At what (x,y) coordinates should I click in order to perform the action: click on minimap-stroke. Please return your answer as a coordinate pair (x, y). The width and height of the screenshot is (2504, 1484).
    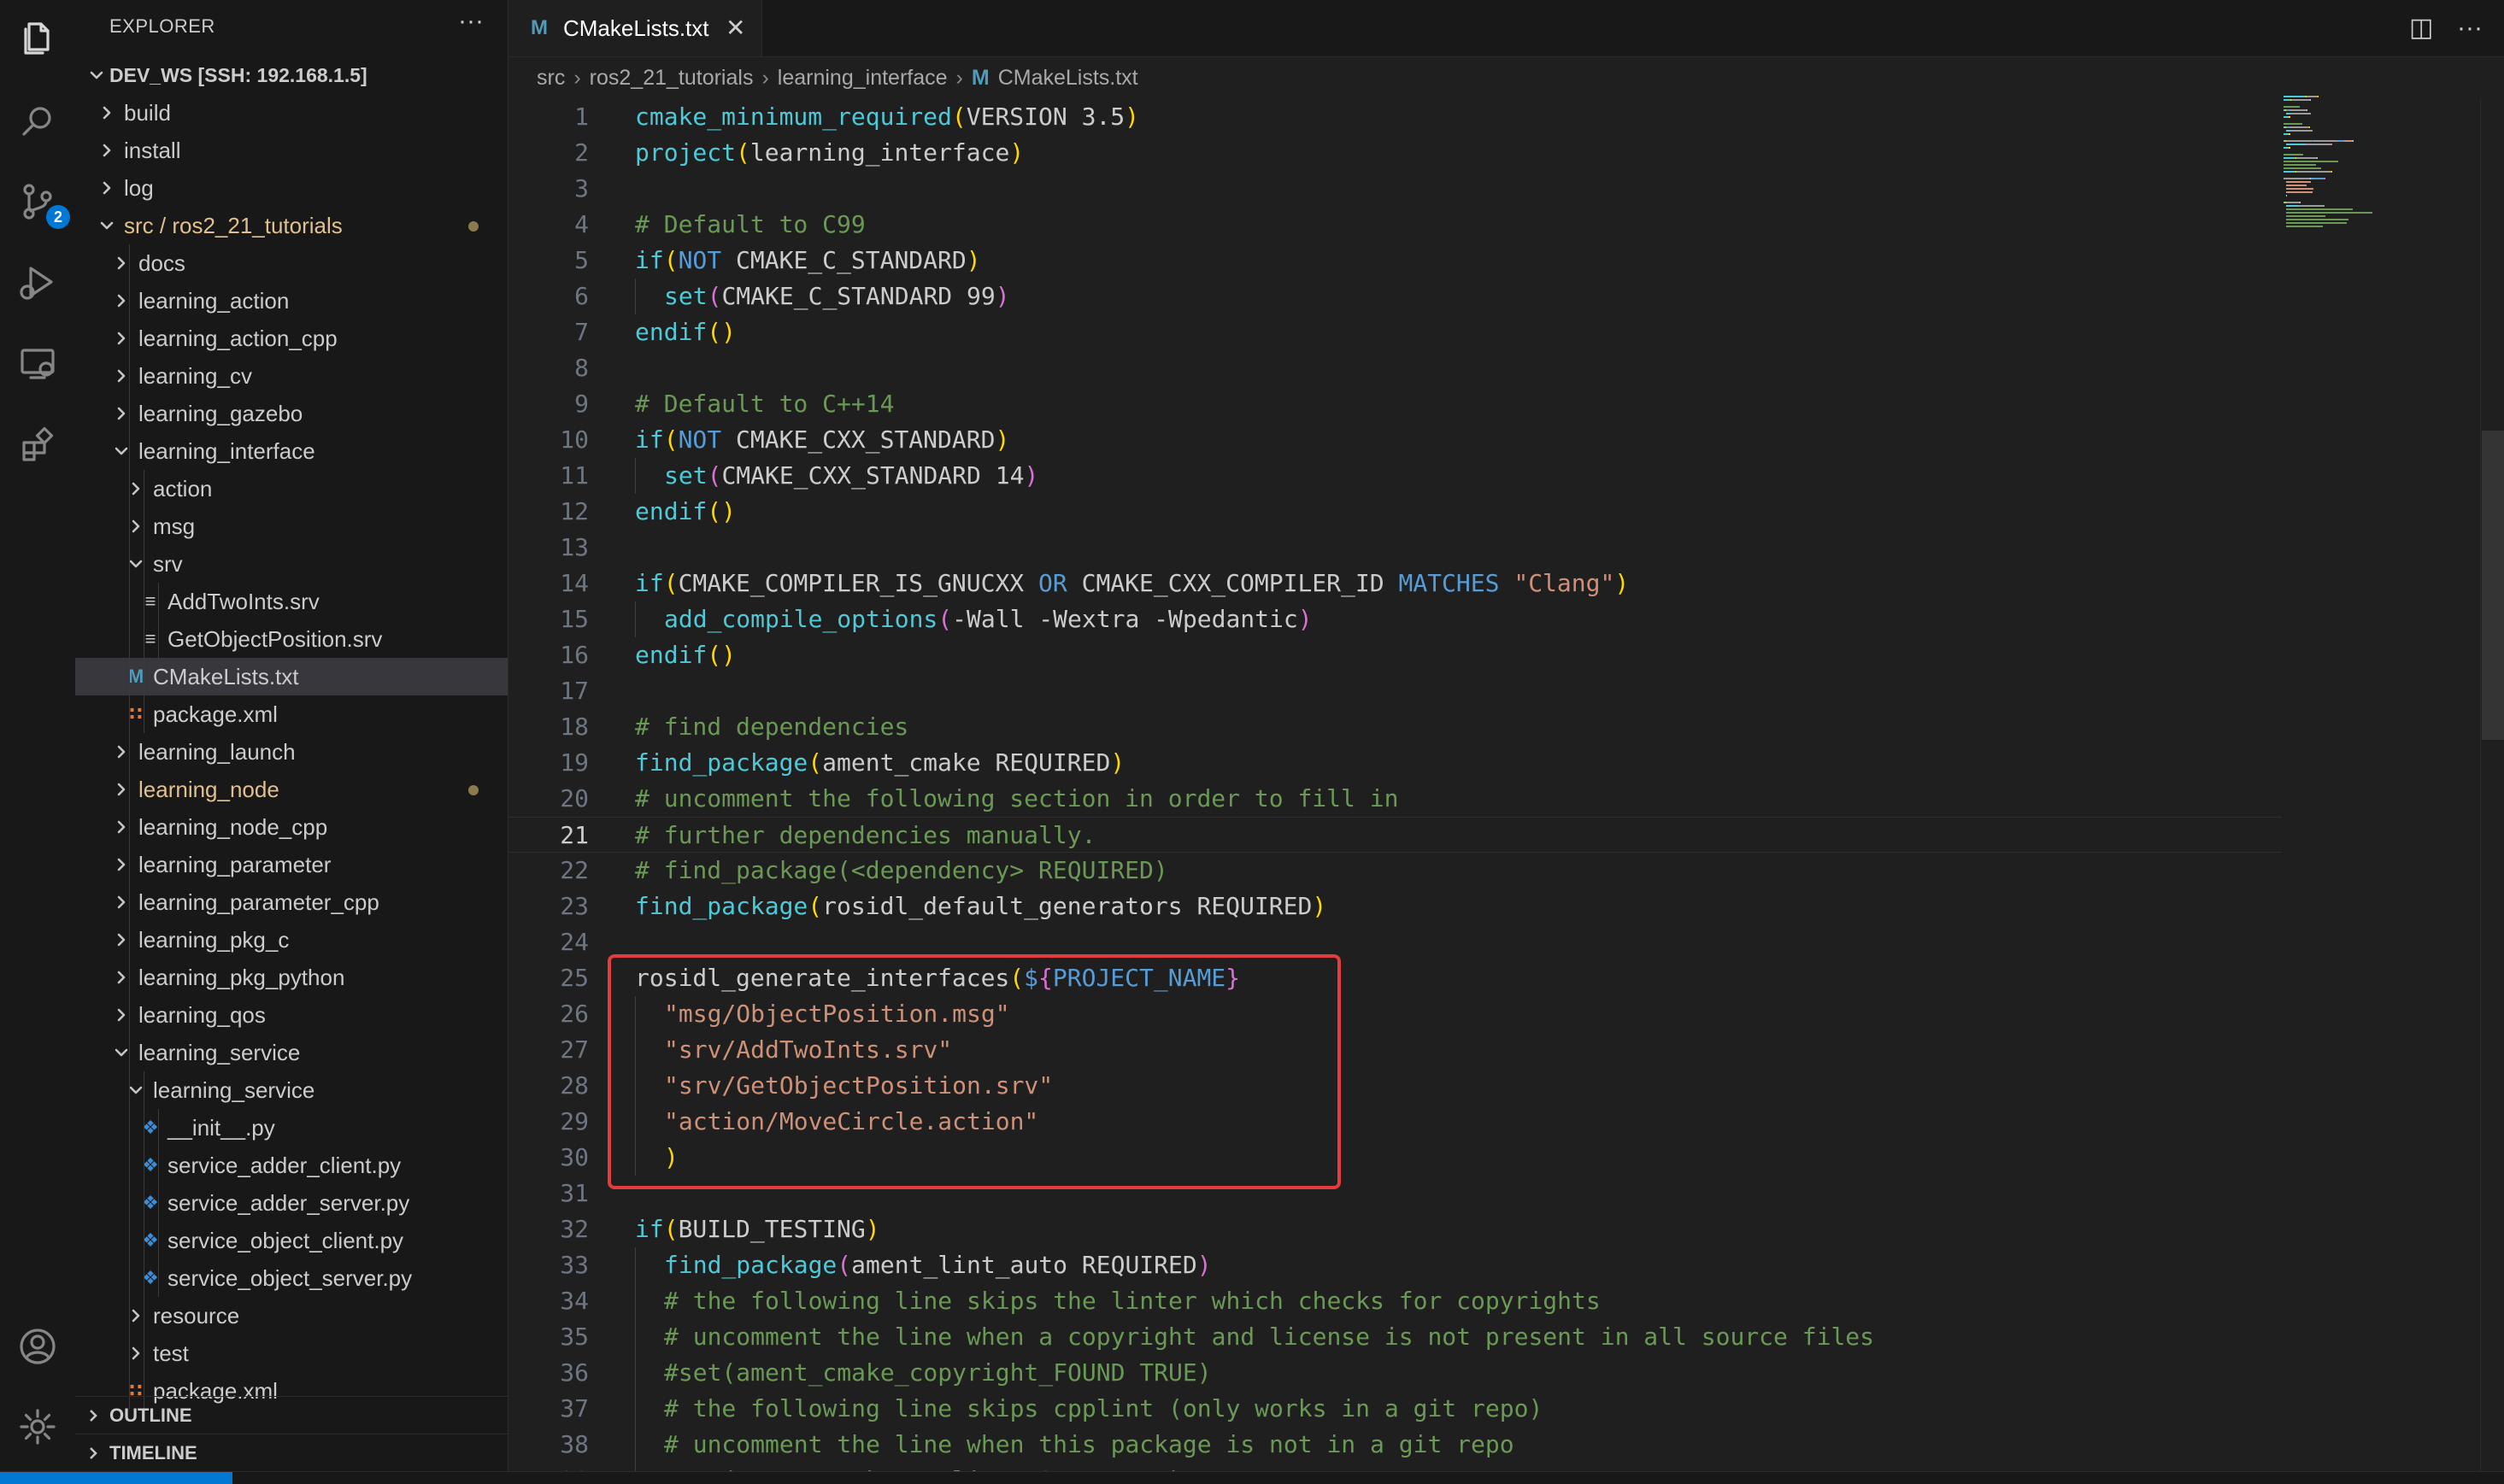
    Looking at the image, I should click on (2319, 178).